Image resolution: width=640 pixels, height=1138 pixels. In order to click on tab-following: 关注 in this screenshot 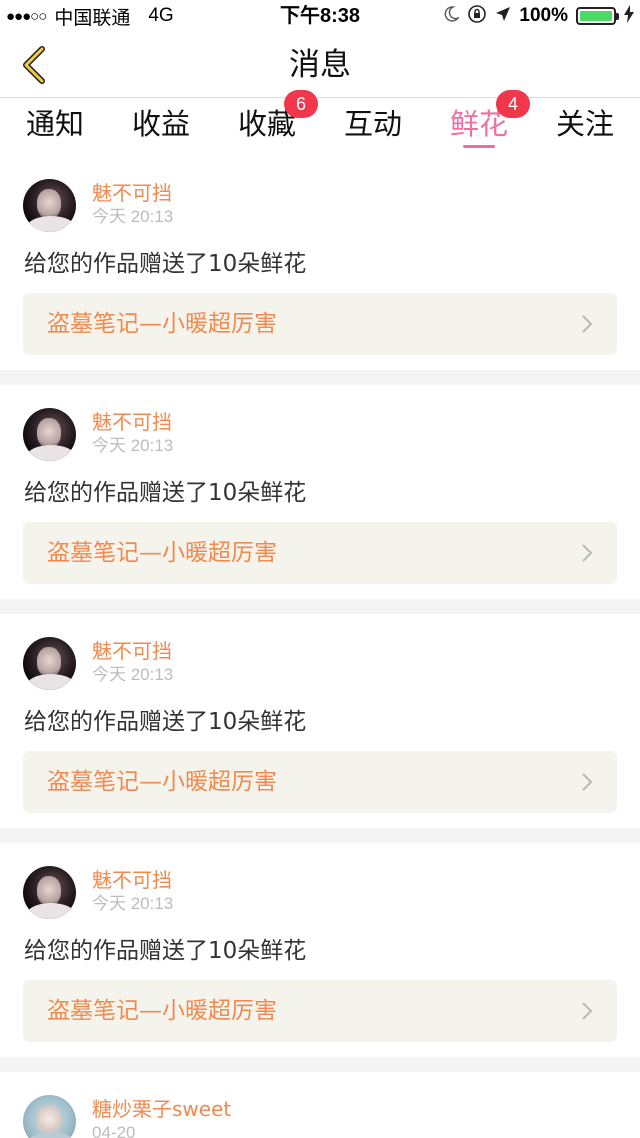, I will do `click(585, 127)`.